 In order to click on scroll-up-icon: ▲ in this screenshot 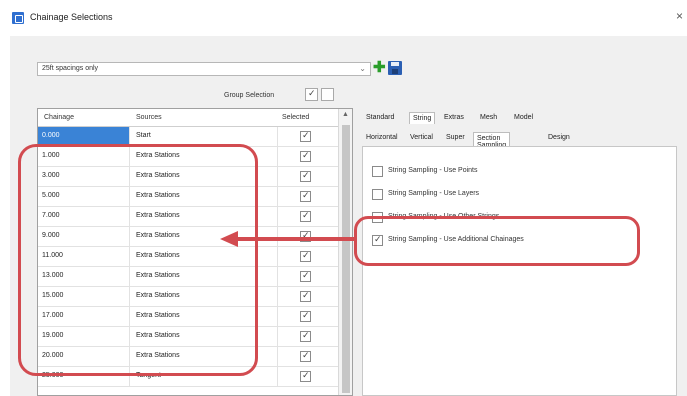, I will do `click(345, 114)`.